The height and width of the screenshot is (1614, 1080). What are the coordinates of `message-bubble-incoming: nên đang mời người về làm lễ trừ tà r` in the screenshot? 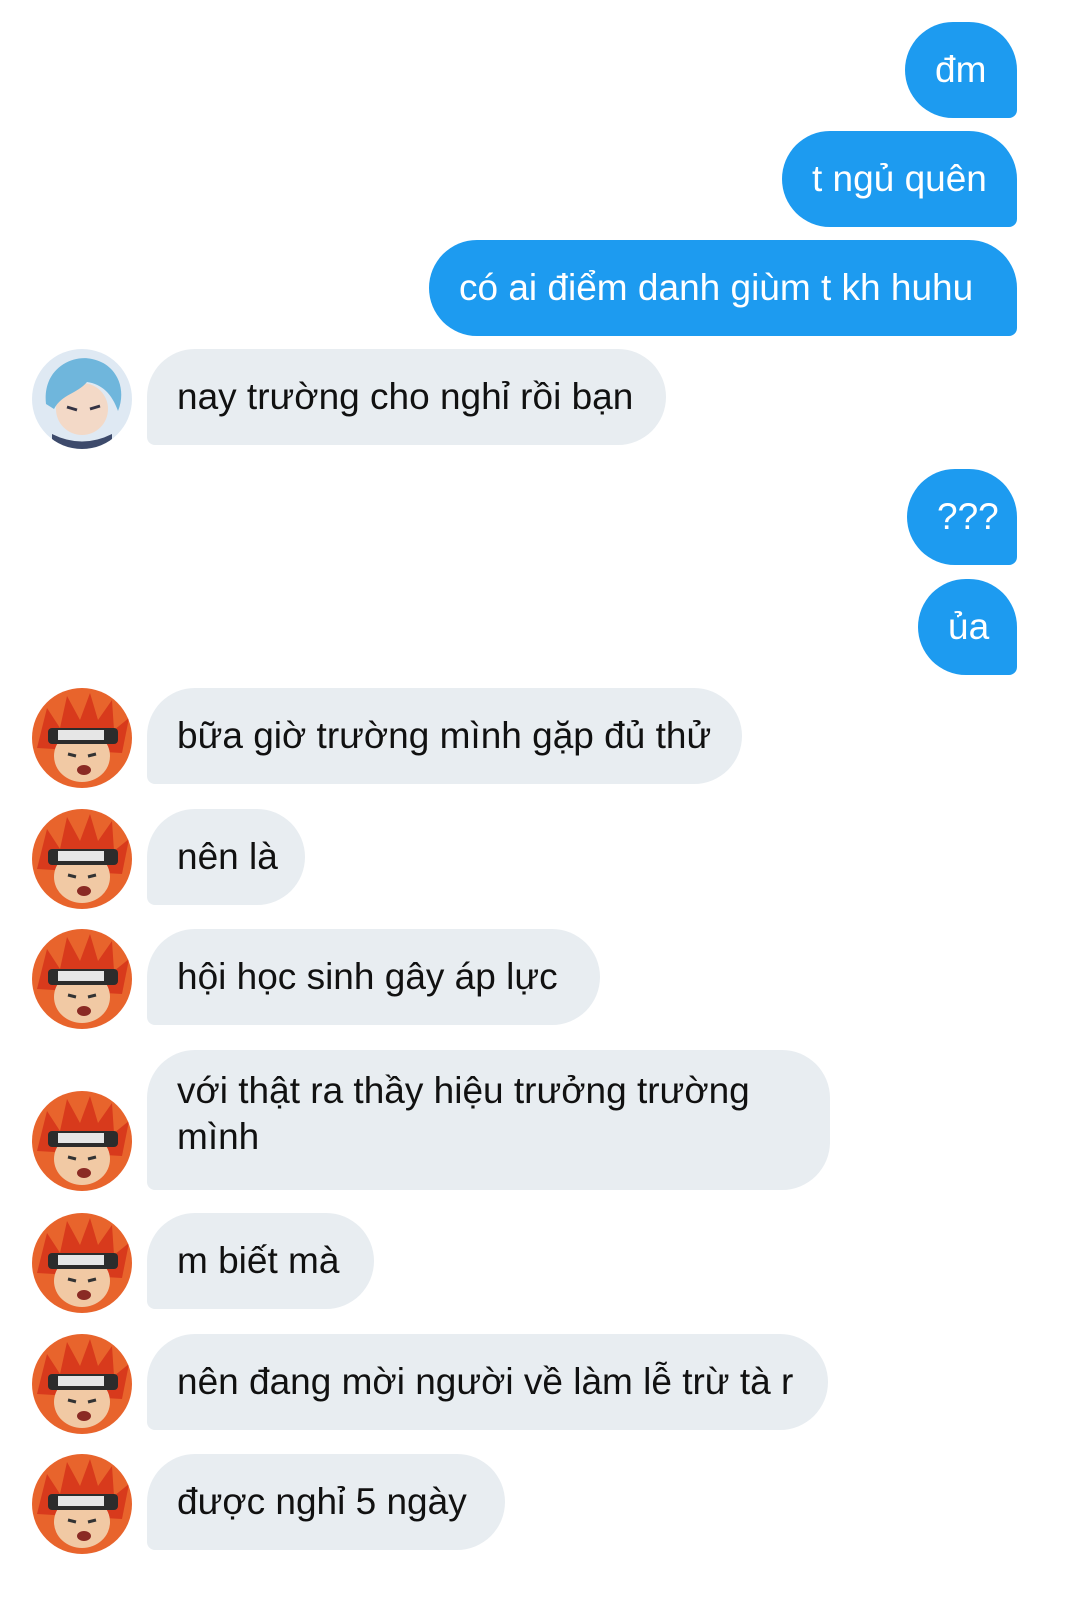 It's located at (487, 1382).